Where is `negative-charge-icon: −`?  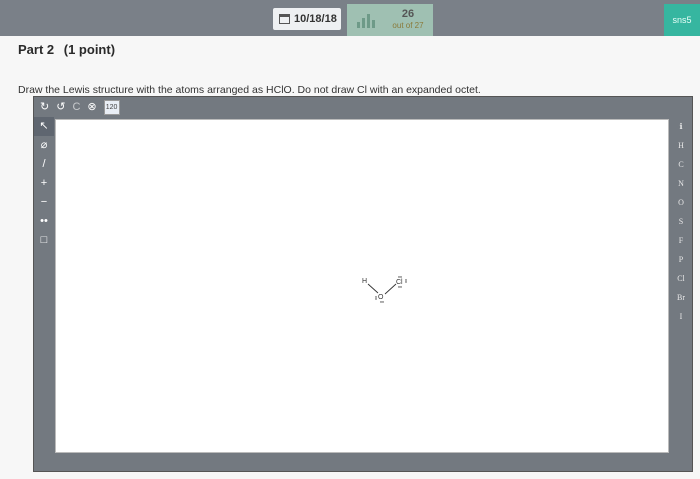
negative-charge-icon: − is located at coordinates (44, 202).